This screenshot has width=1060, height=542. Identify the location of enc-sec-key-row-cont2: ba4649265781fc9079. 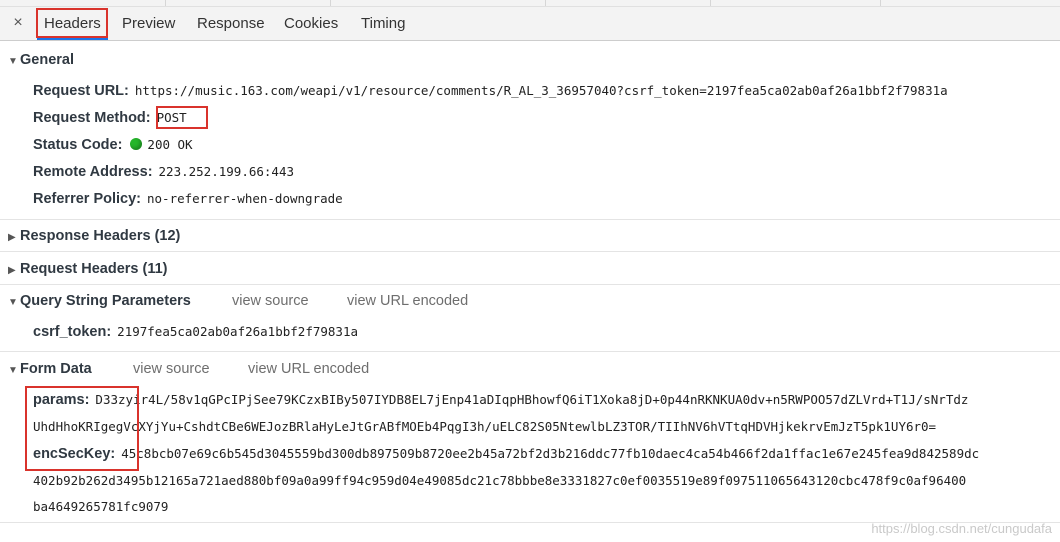
(100, 506).